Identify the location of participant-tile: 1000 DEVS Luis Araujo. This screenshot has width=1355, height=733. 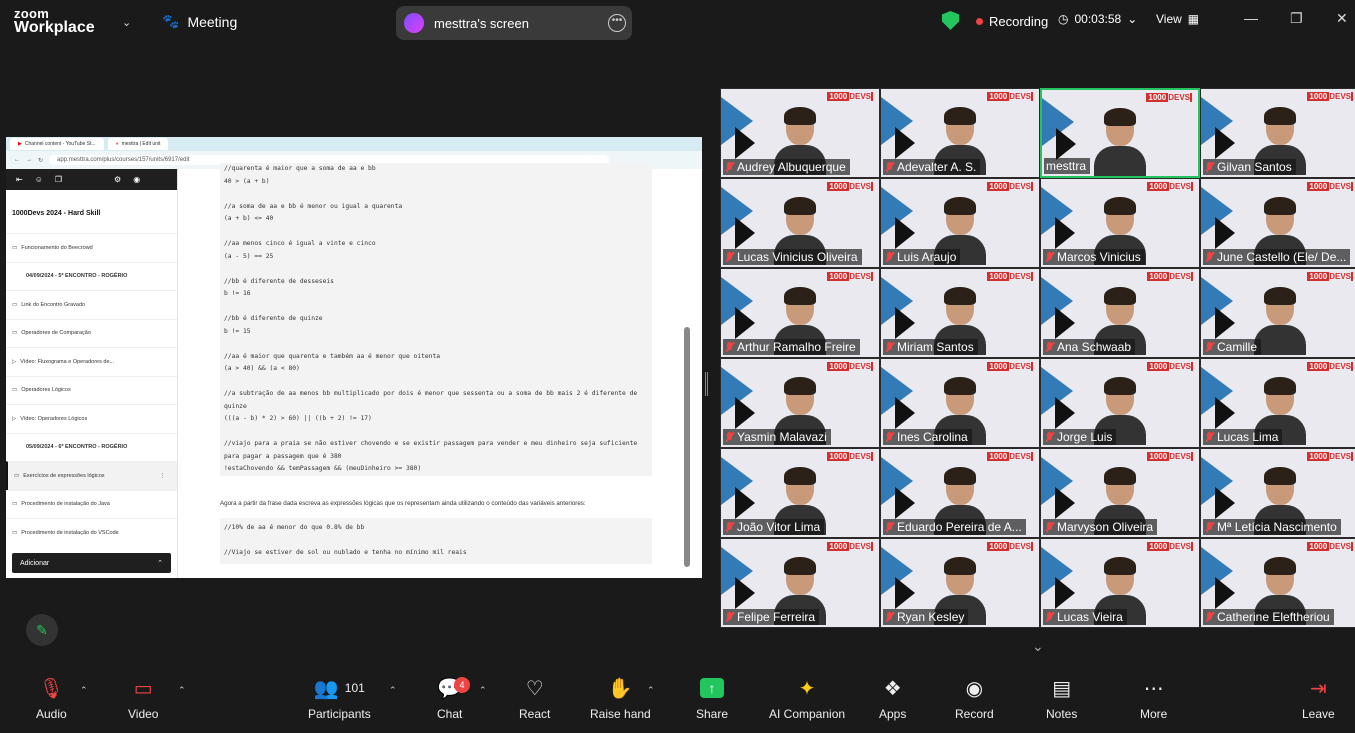
(960, 223).